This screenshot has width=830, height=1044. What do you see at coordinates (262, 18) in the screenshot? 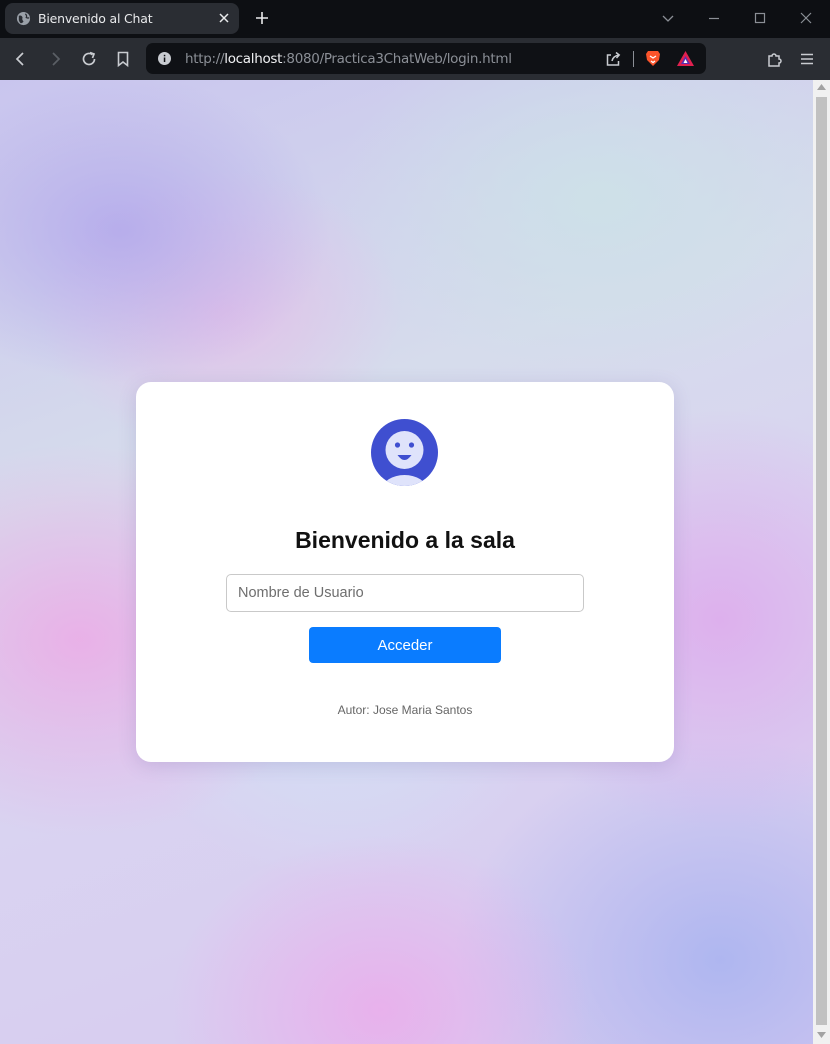
I see `plus-icon` at bounding box center [262, 18].